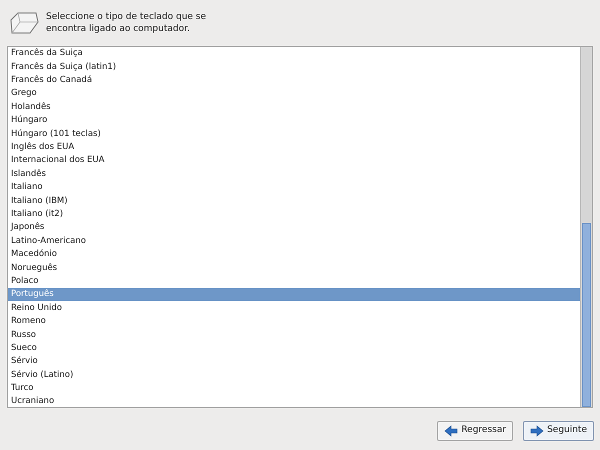 The width and height of the screenshot is (600, 450). I want to click on list-item: Norueguês, so click(294, 268).